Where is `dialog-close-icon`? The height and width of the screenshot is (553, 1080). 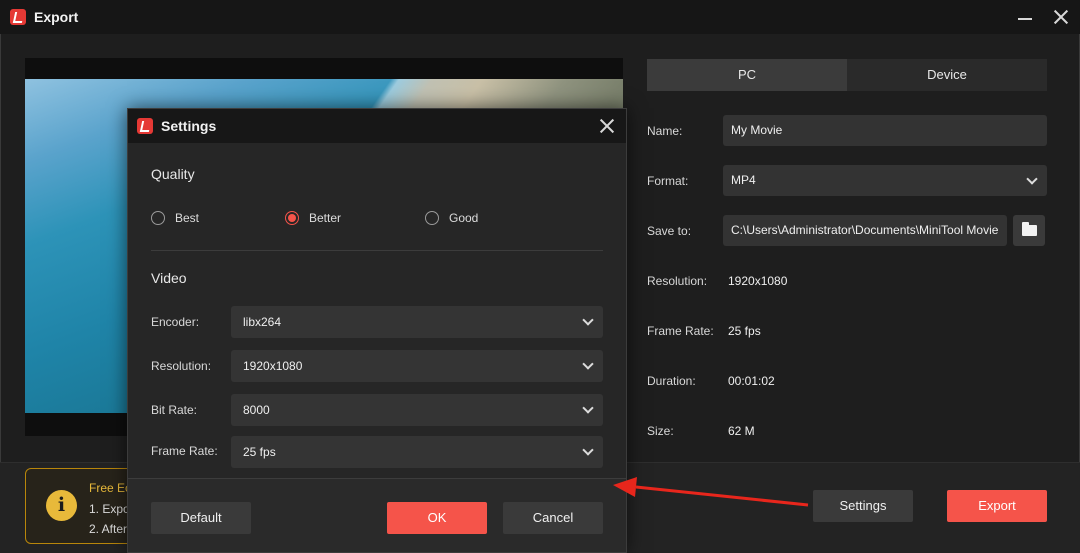
dialog-close-icon is located at coordinates (607, 126).